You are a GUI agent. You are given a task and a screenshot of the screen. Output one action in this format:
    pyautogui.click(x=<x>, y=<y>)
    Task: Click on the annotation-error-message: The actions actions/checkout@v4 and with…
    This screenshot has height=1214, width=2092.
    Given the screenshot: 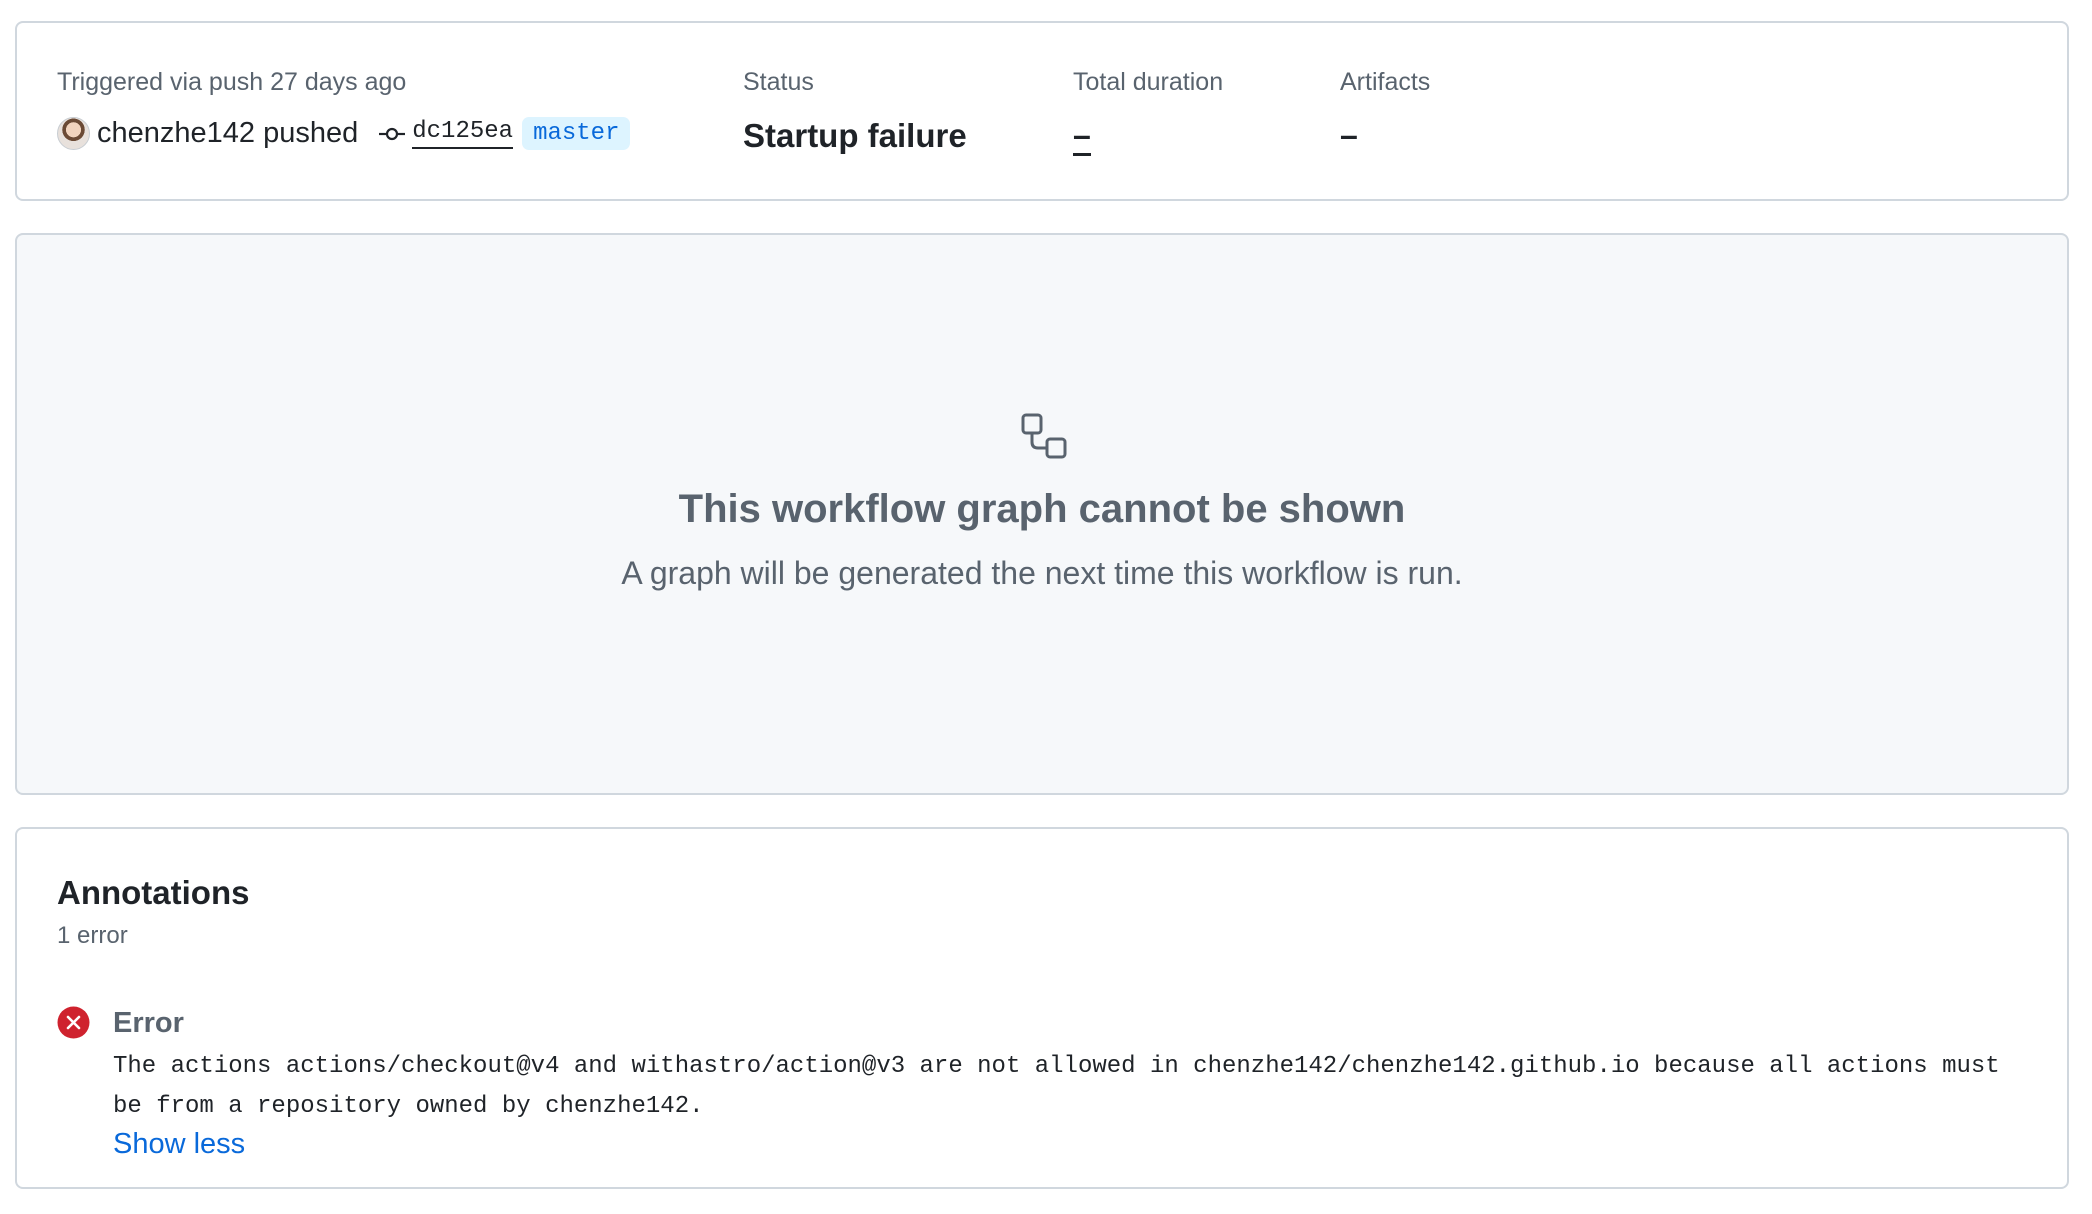 What is the action you would take?
    pyautogui.click(x=1056, y=1086)
    